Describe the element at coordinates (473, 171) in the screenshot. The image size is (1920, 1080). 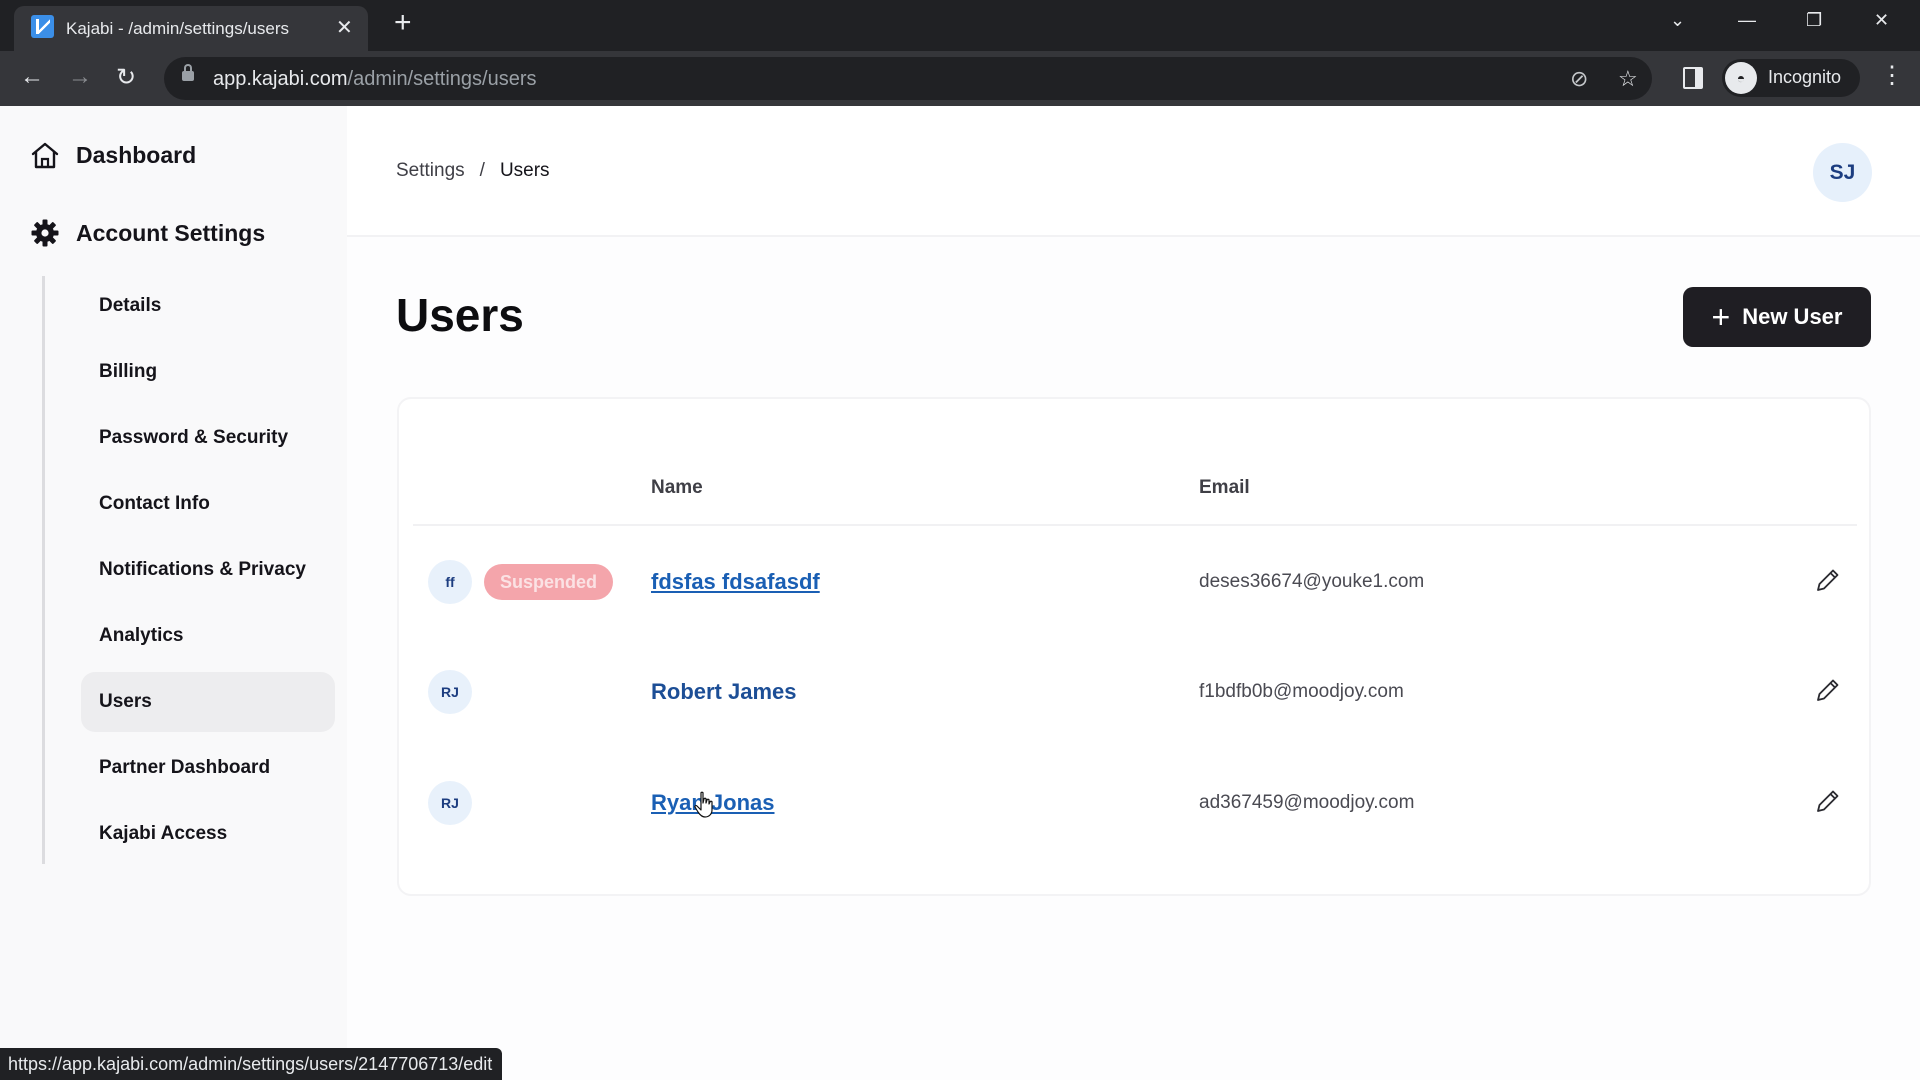
I see `breadcrumb: Settings / Users` at that location.